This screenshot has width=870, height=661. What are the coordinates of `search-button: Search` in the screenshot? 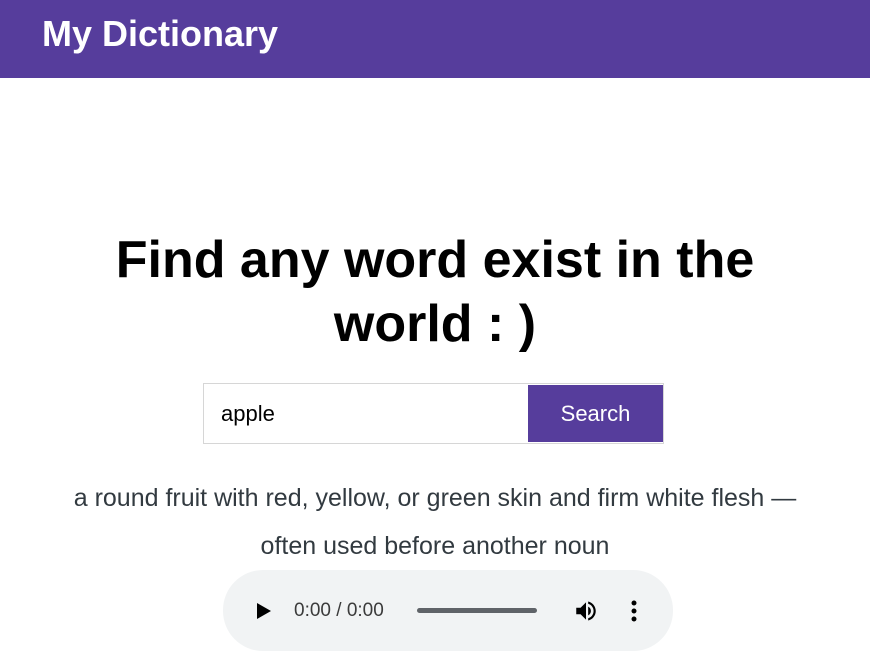 It's located at (595, 413).